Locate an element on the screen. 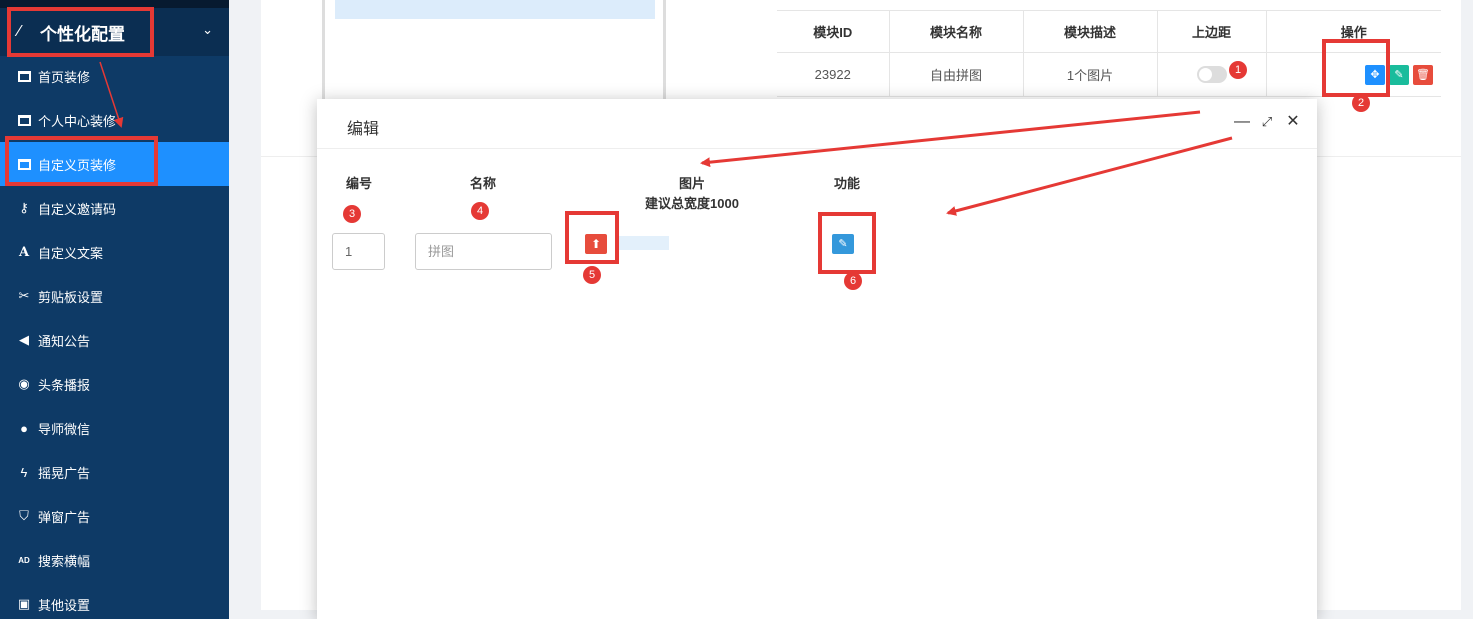 This screenshot has width=1473, height=619. sidebar-item-label: 弹窗广告 is located at coordinates (64, 517).